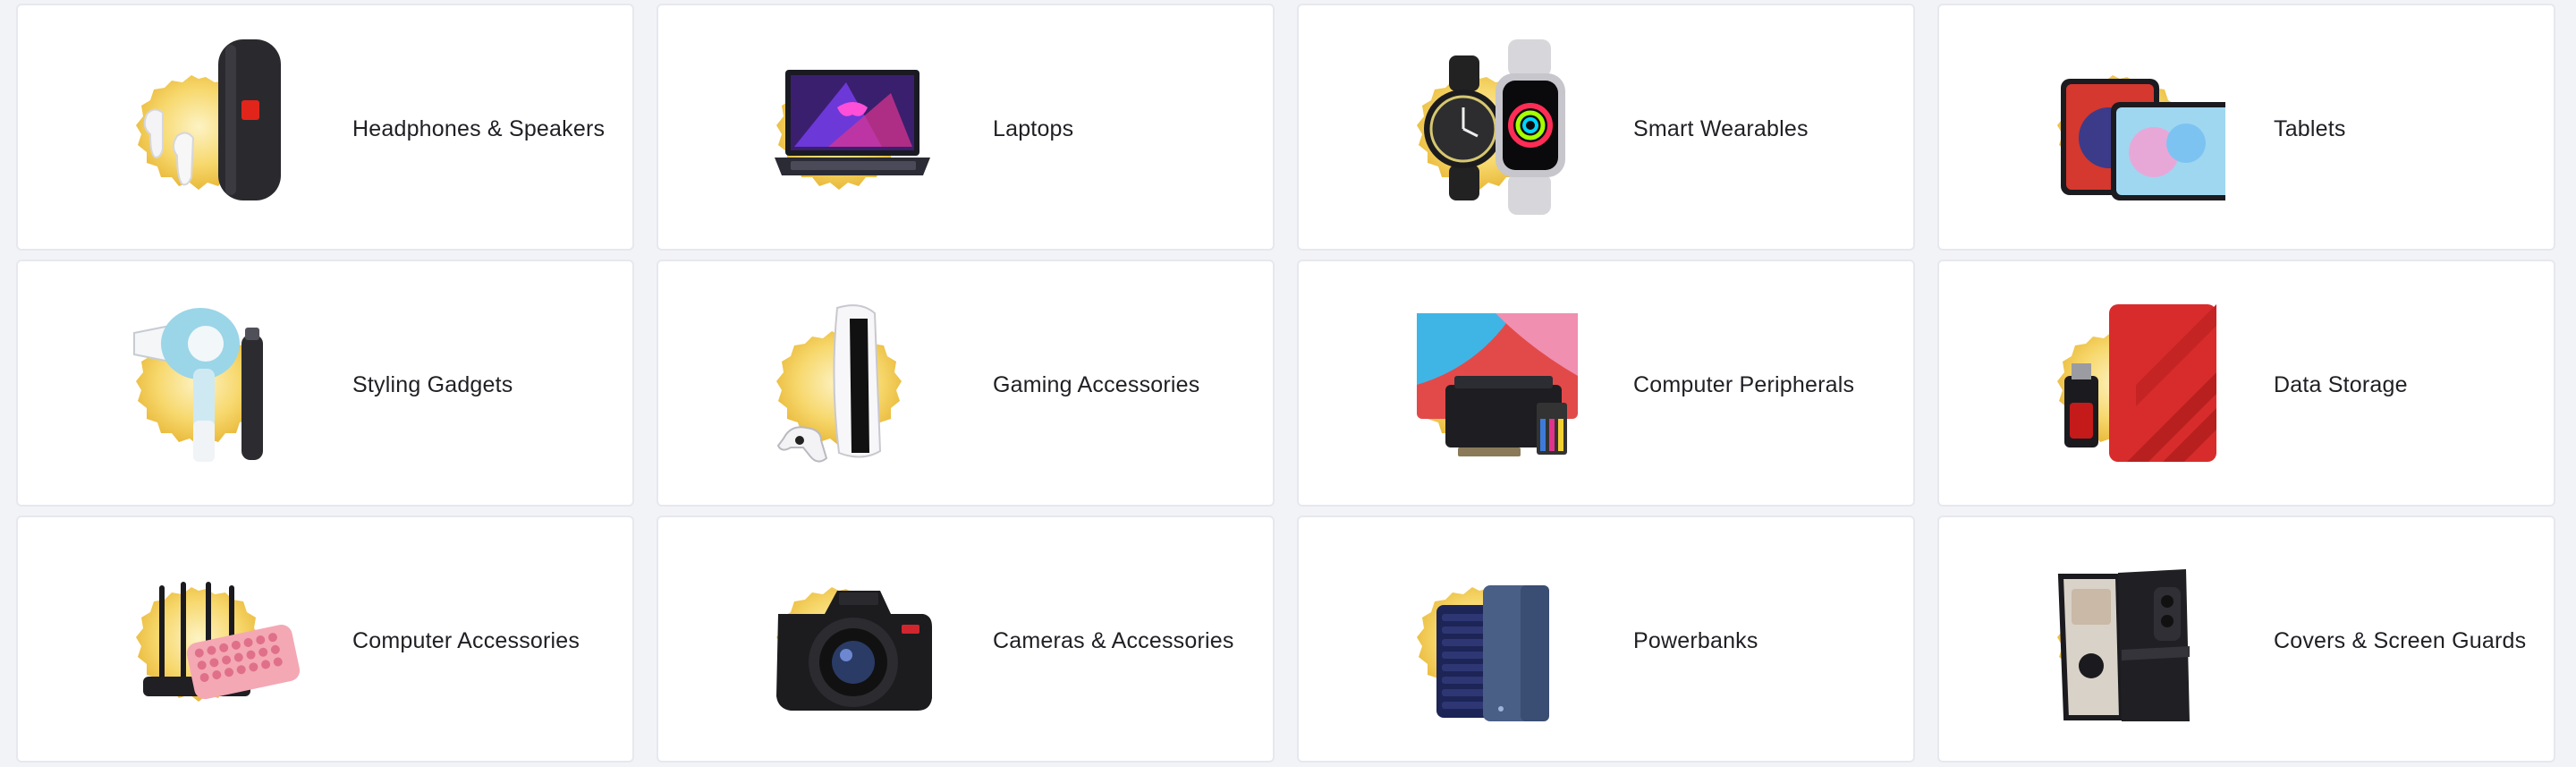 Image resolution: width=2576 pixels, height=767 pixels. I want to click on category-label: Laptops, so click(1033, 128).